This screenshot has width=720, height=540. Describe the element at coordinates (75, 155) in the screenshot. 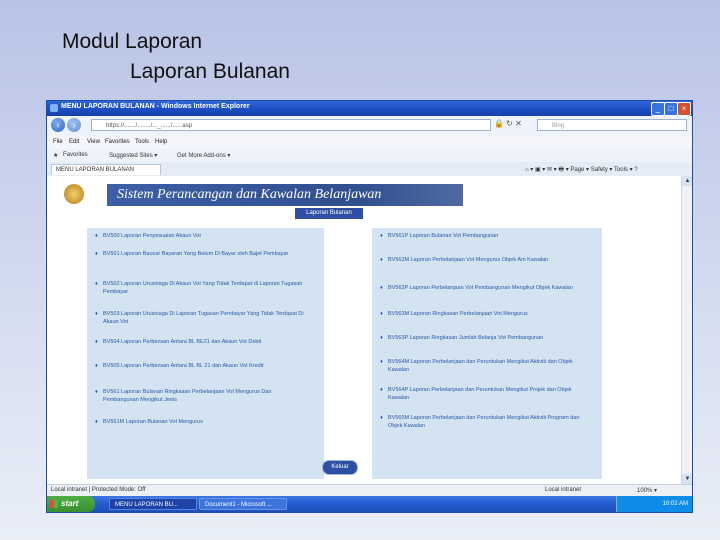

I see `favorites-label: Favorites` at that location.